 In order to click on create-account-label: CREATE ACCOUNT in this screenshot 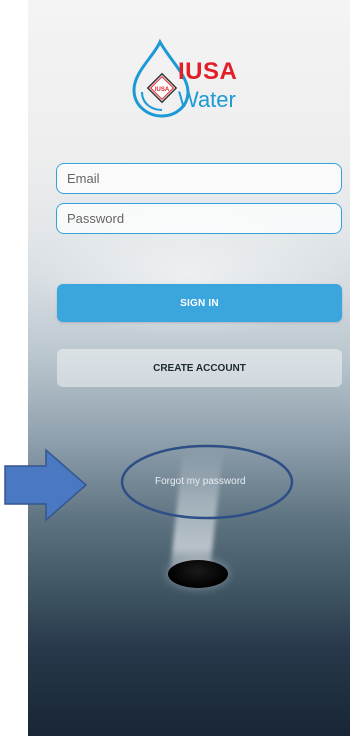, I will do `click(199, 368)`.